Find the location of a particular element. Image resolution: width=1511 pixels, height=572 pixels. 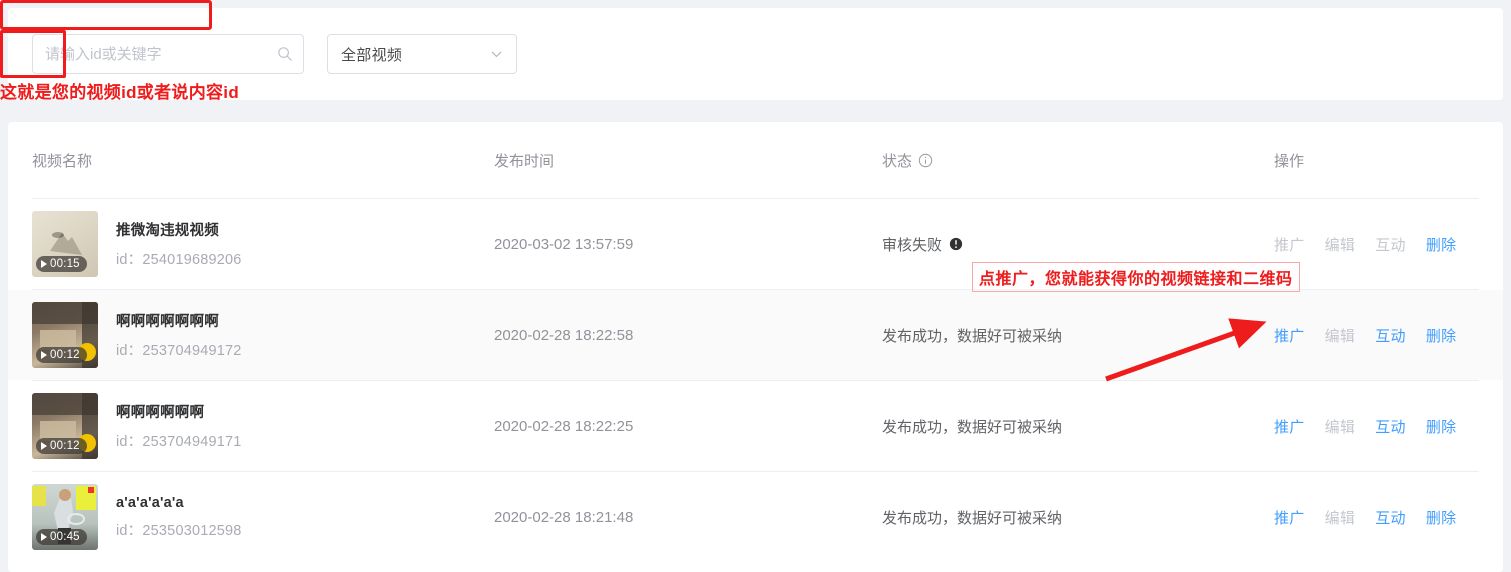

video-id-value: 254019689206 is located at coordinates (192, 260).